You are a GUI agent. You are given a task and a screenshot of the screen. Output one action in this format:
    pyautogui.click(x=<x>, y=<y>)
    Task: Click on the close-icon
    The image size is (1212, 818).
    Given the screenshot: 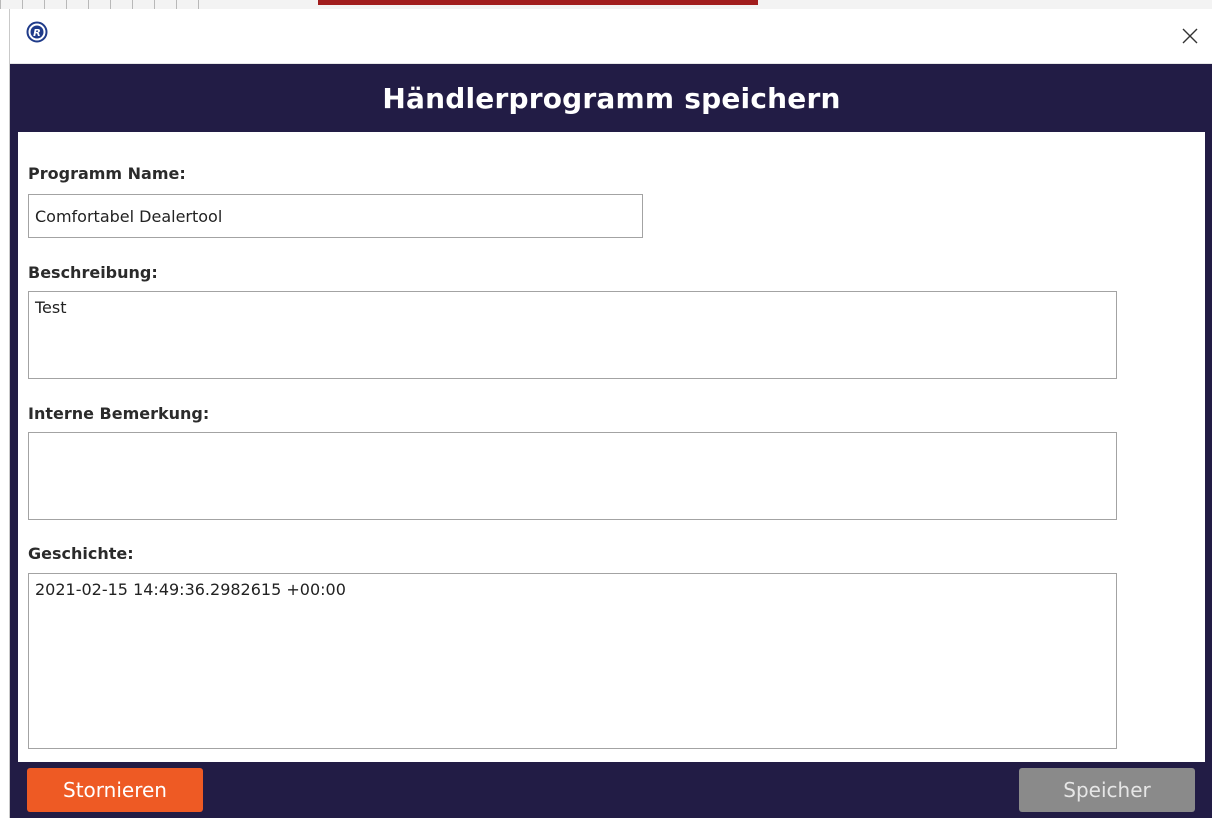 What is the action you would take?
    pyautogui.click(x=1190, y=36)
    